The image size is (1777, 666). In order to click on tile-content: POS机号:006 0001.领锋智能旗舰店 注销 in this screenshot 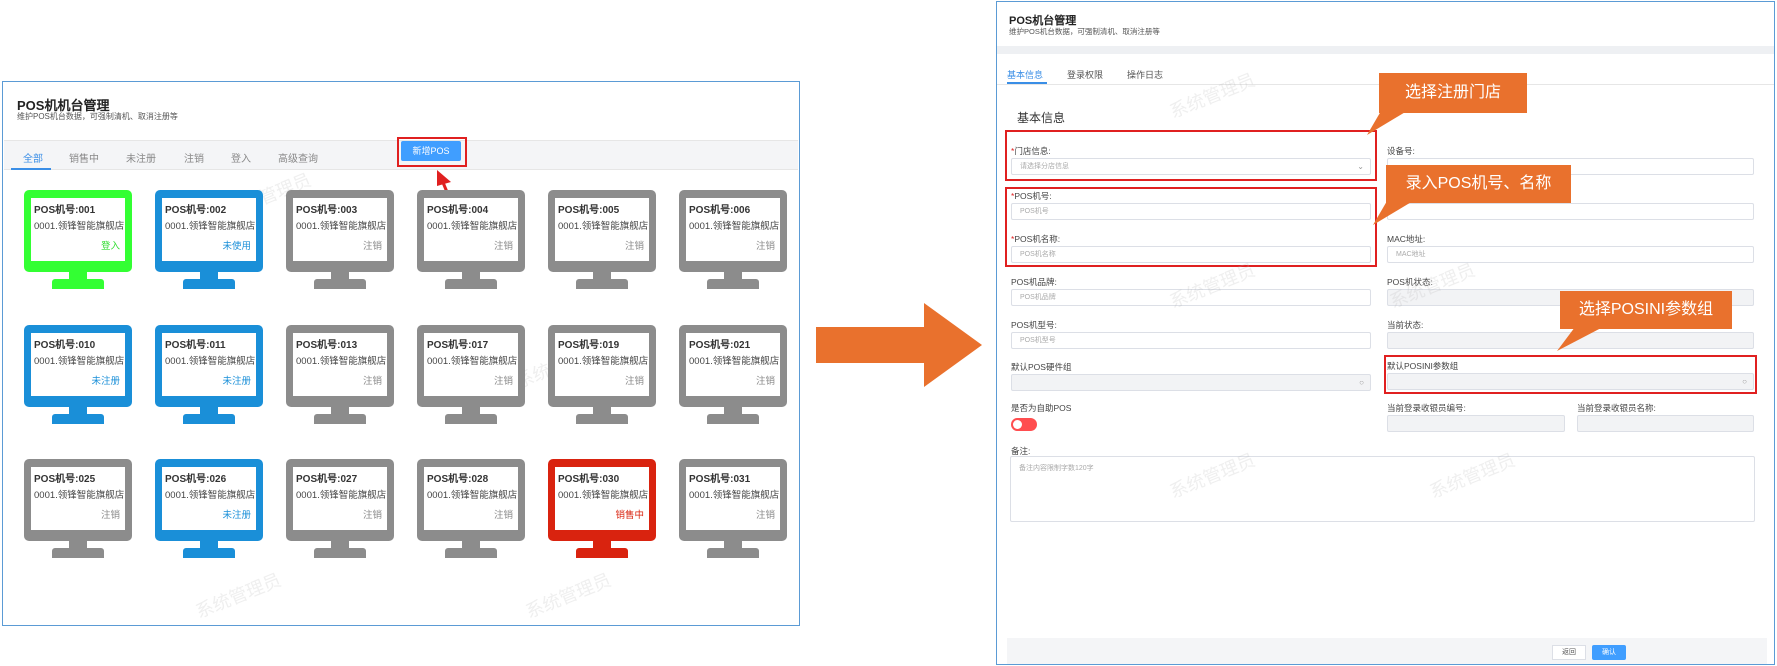, I will do `click(733, 229)`.